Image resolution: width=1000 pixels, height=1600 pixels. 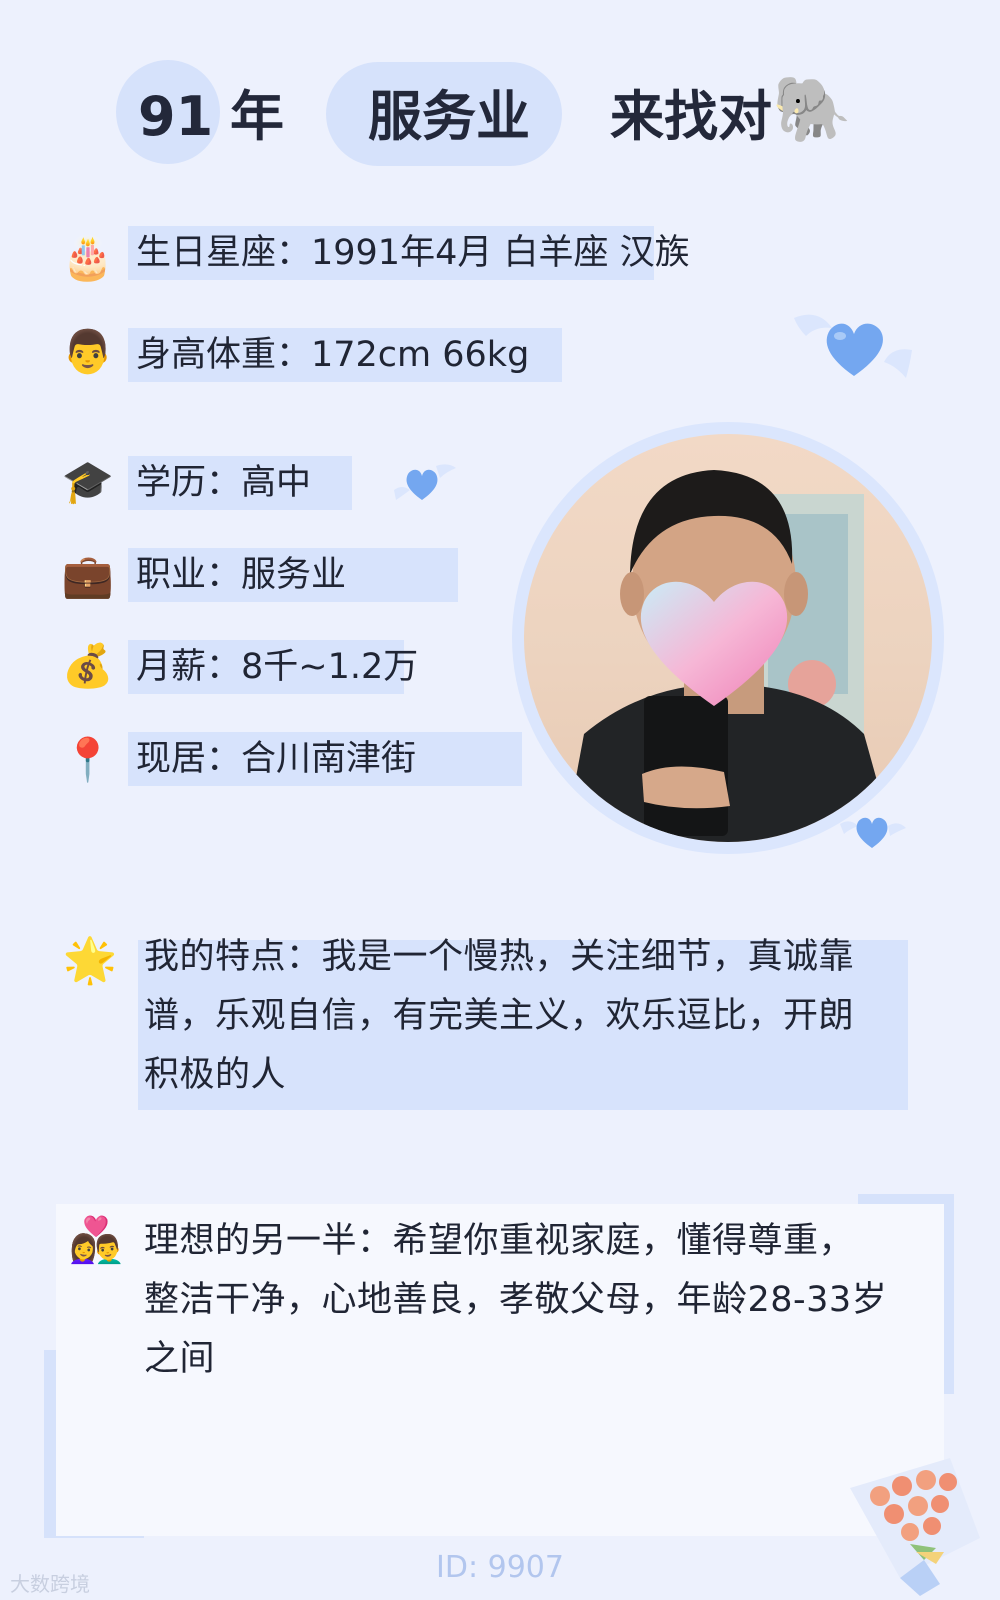 What do you see at coordinates (333, 355) in the screenshot?
I see `body-text: 身高体重：172cm 66kg` at bounding box center [333, 355].